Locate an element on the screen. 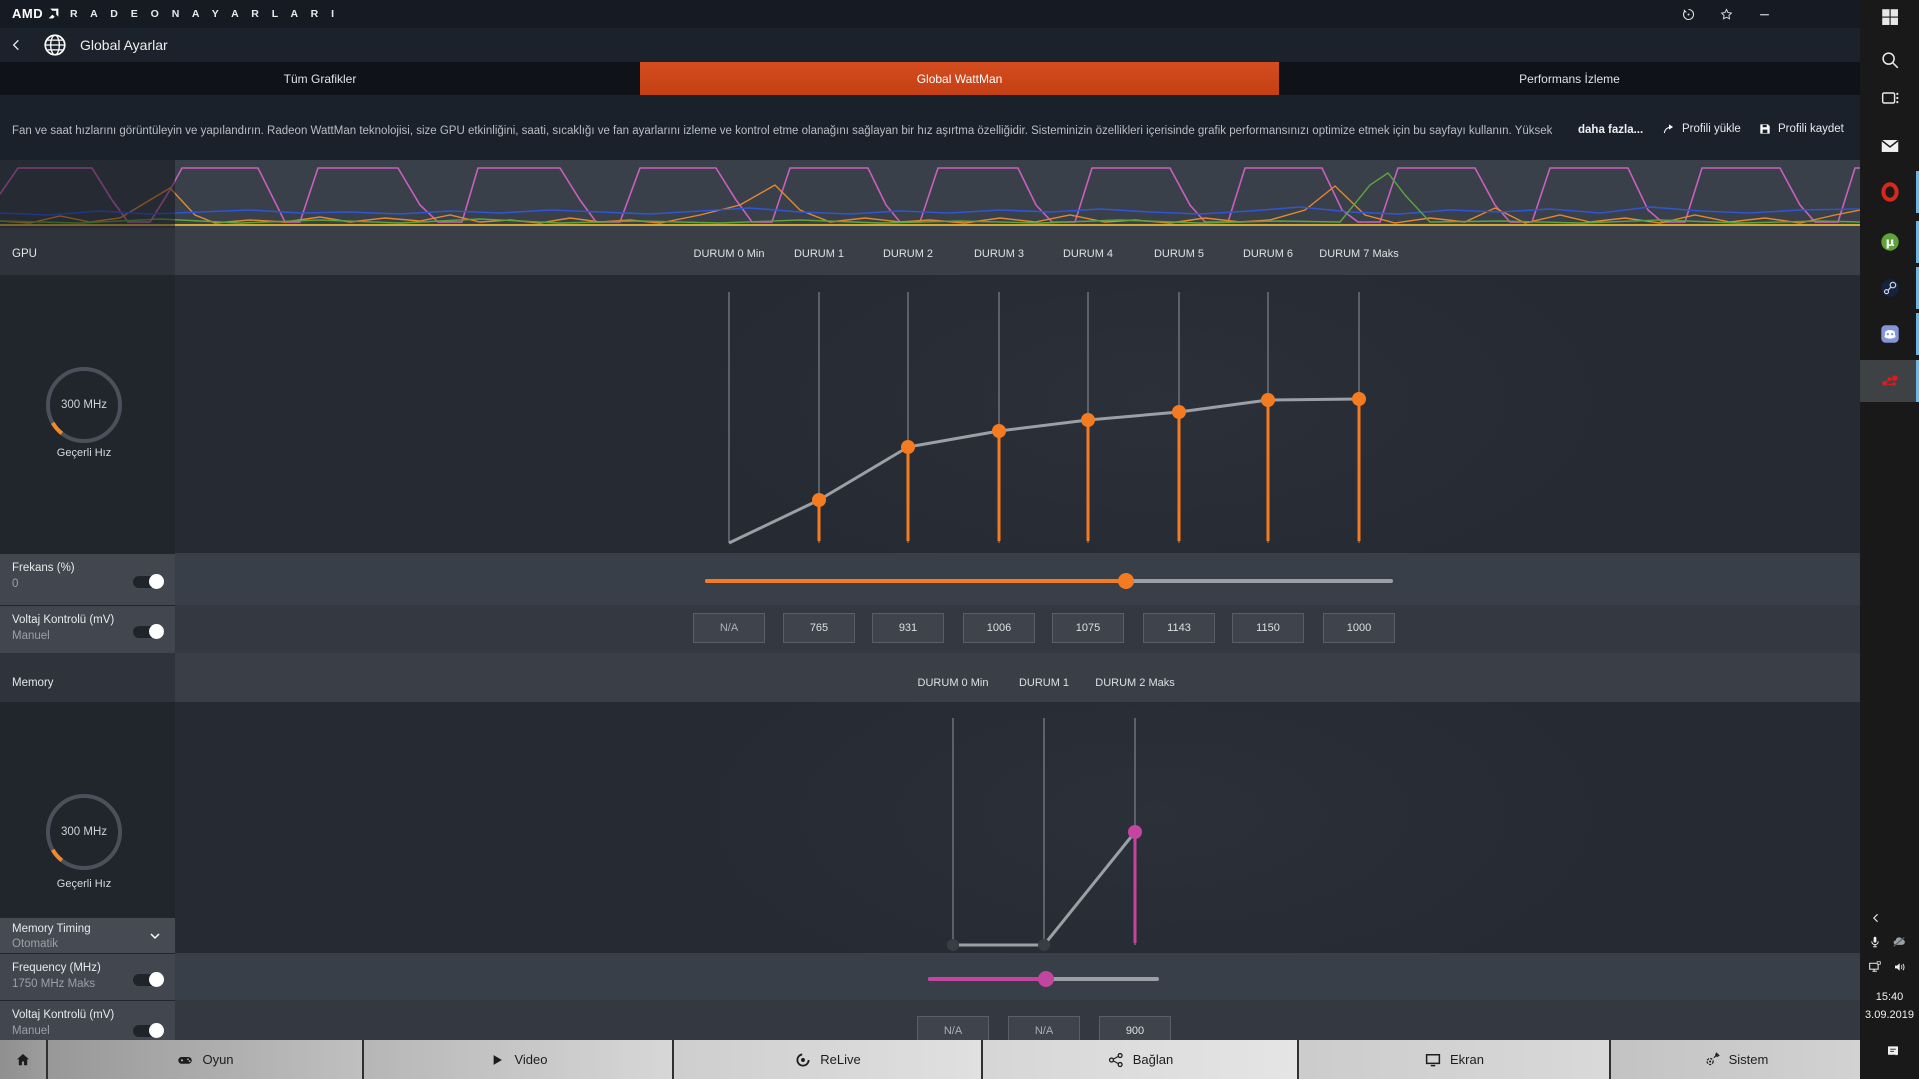  utorrent-taskbar-button: µ is located at coordinates (1889, 242).